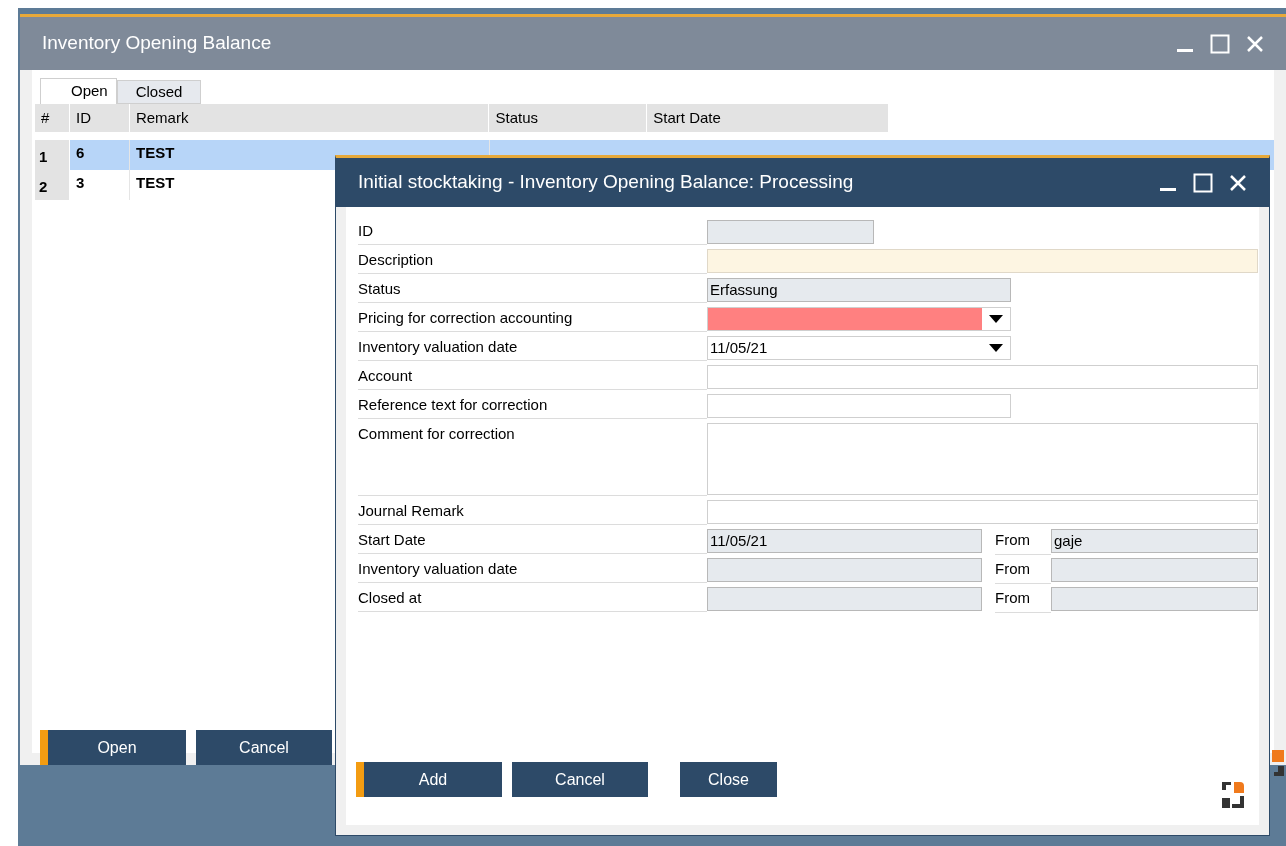  Describe the element at coordinates (844, 541) in the screenshot. I see `input-field: 11/05/21` at that location.